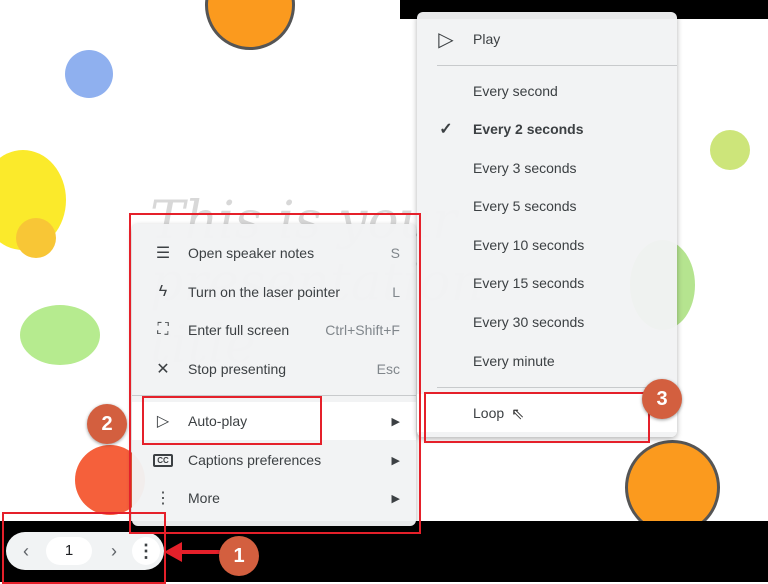 Image resolution: width=768 pixels, height=584 pixels. I want to click on decor-leaf, so click(60, 335).